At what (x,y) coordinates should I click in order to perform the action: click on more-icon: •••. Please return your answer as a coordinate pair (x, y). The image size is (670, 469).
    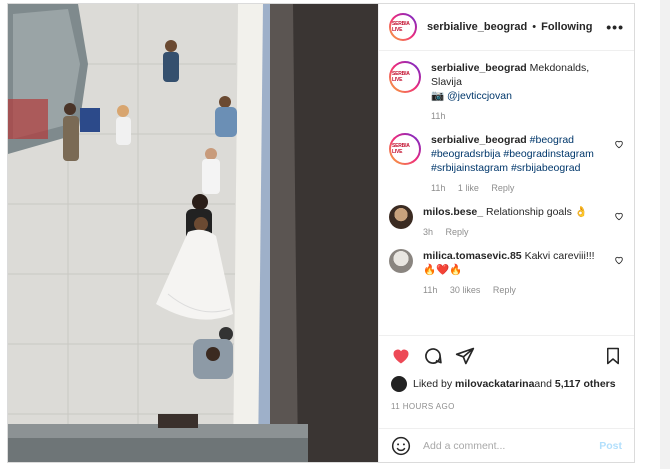
    Looking at the image, I should click on (615, 27).